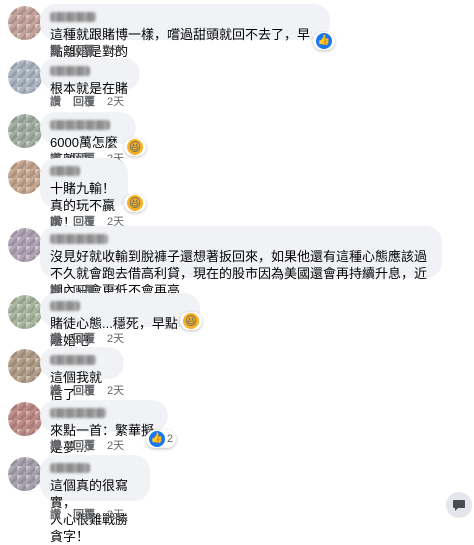  I want to click on reaction-badge: 👍, so click(324, 41).